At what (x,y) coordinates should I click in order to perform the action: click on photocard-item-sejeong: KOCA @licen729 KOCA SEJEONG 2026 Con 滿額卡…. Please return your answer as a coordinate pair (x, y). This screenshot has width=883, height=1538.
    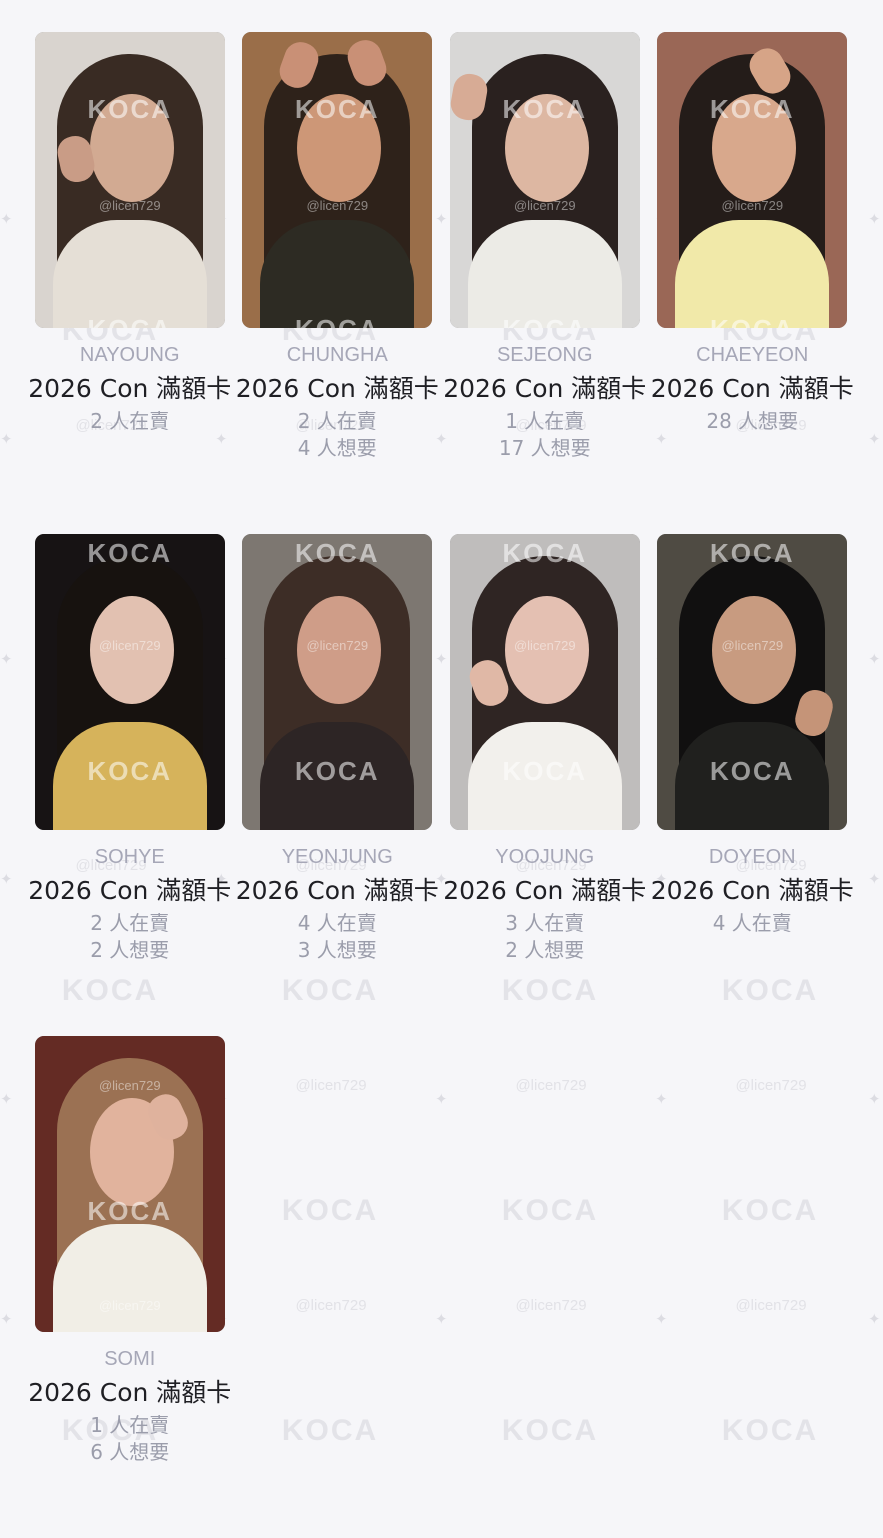
    Looking at the image, I should click on (545, 283).